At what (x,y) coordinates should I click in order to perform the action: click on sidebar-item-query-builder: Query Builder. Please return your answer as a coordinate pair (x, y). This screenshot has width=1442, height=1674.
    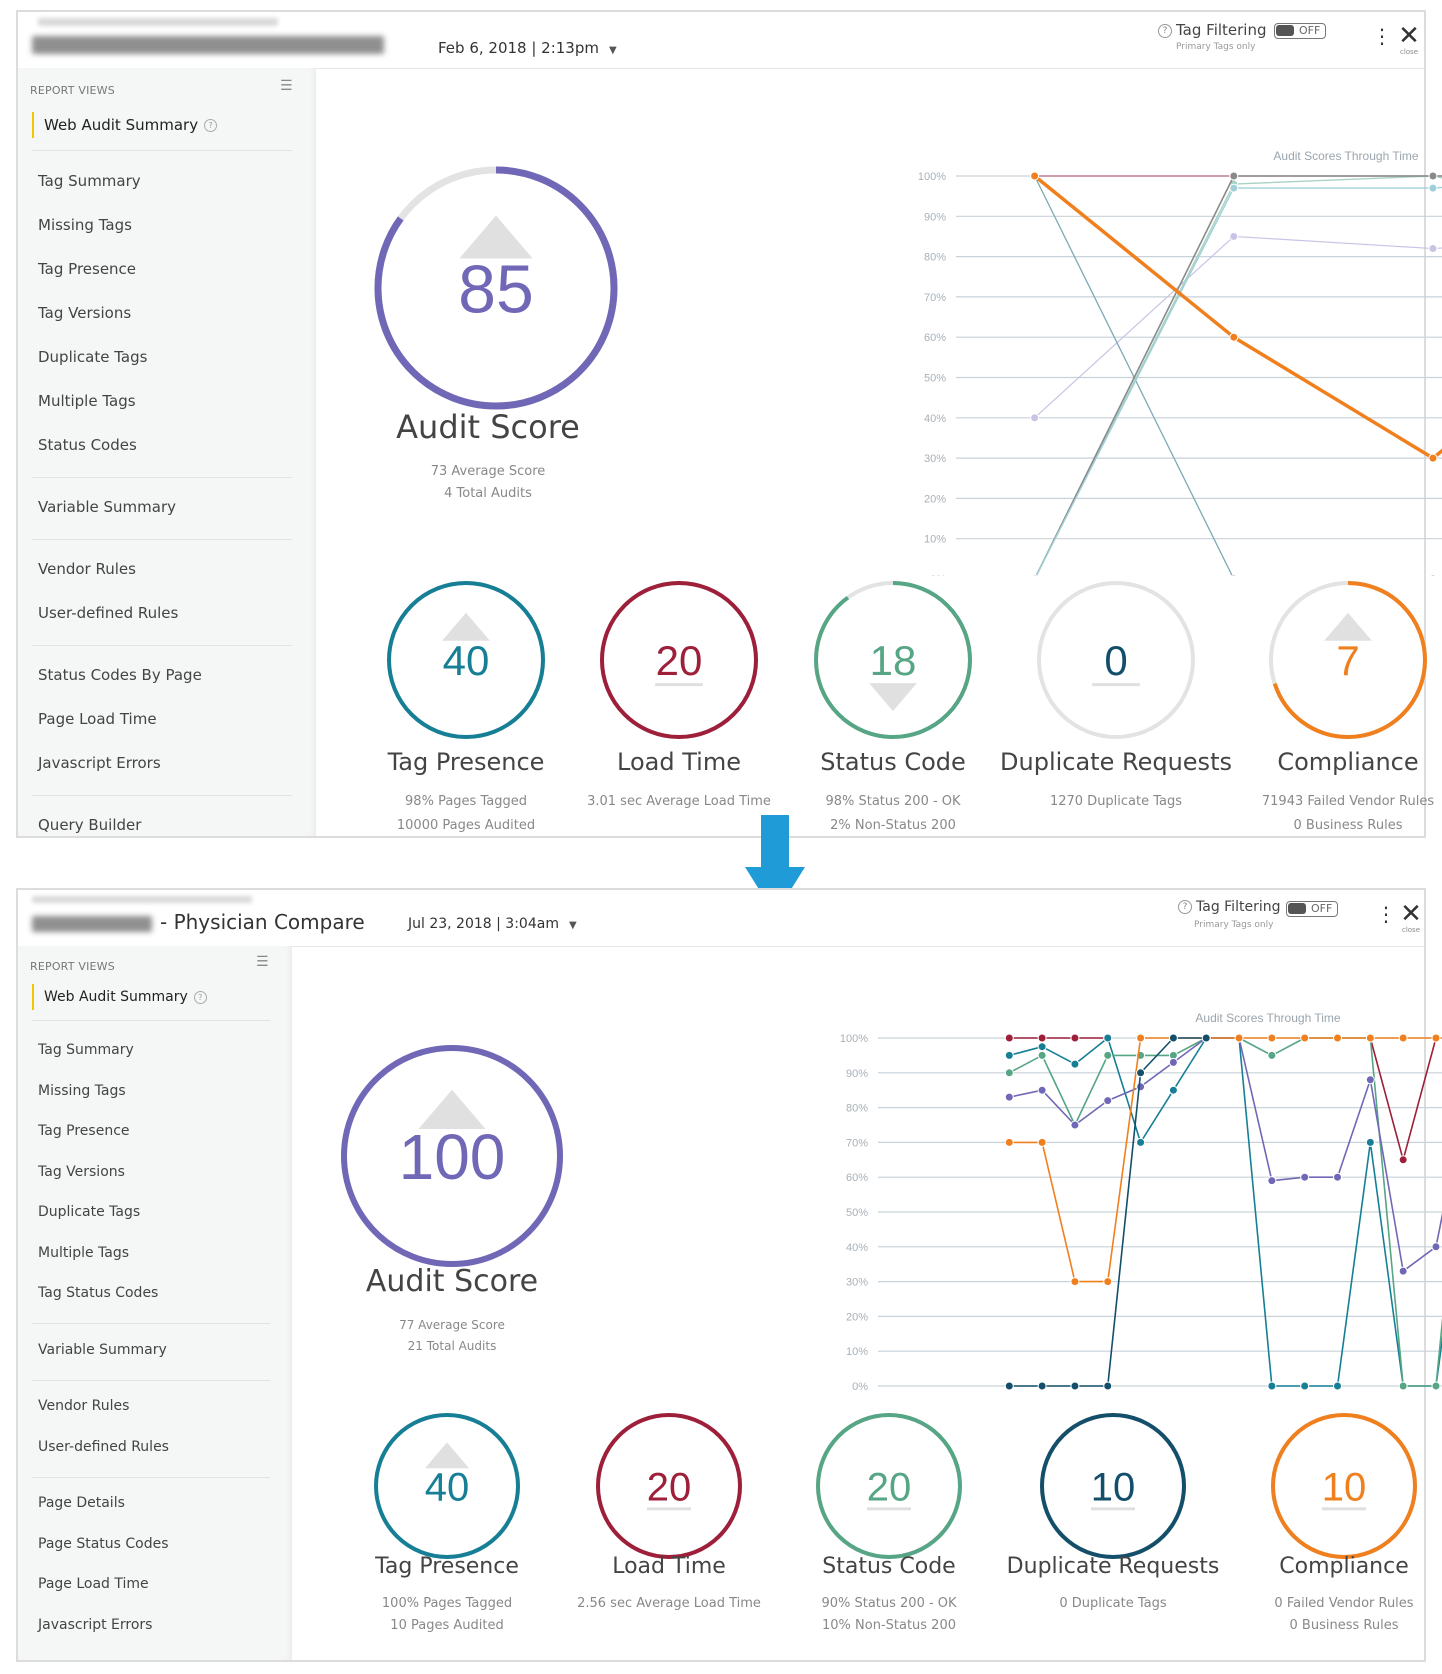
    Looking at the image, I should click on (89, 825).